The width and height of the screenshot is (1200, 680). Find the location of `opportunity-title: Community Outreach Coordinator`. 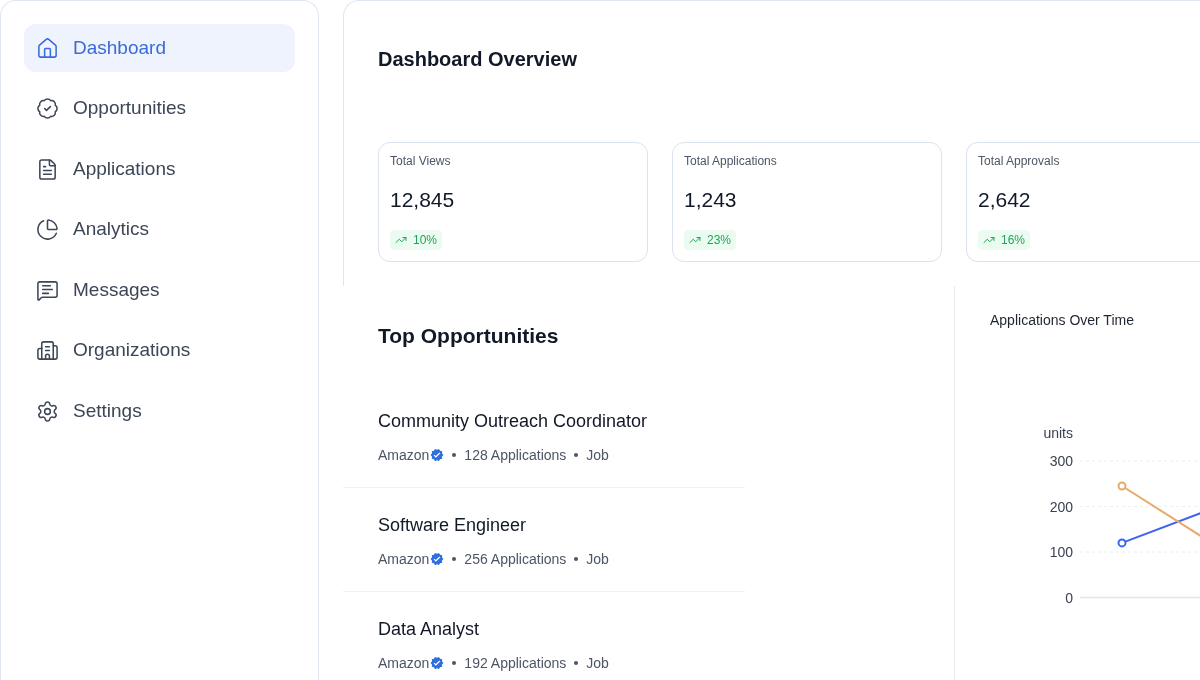

opportunity-title: Community Outreach Coordinator is located at coordinates (513, 421).